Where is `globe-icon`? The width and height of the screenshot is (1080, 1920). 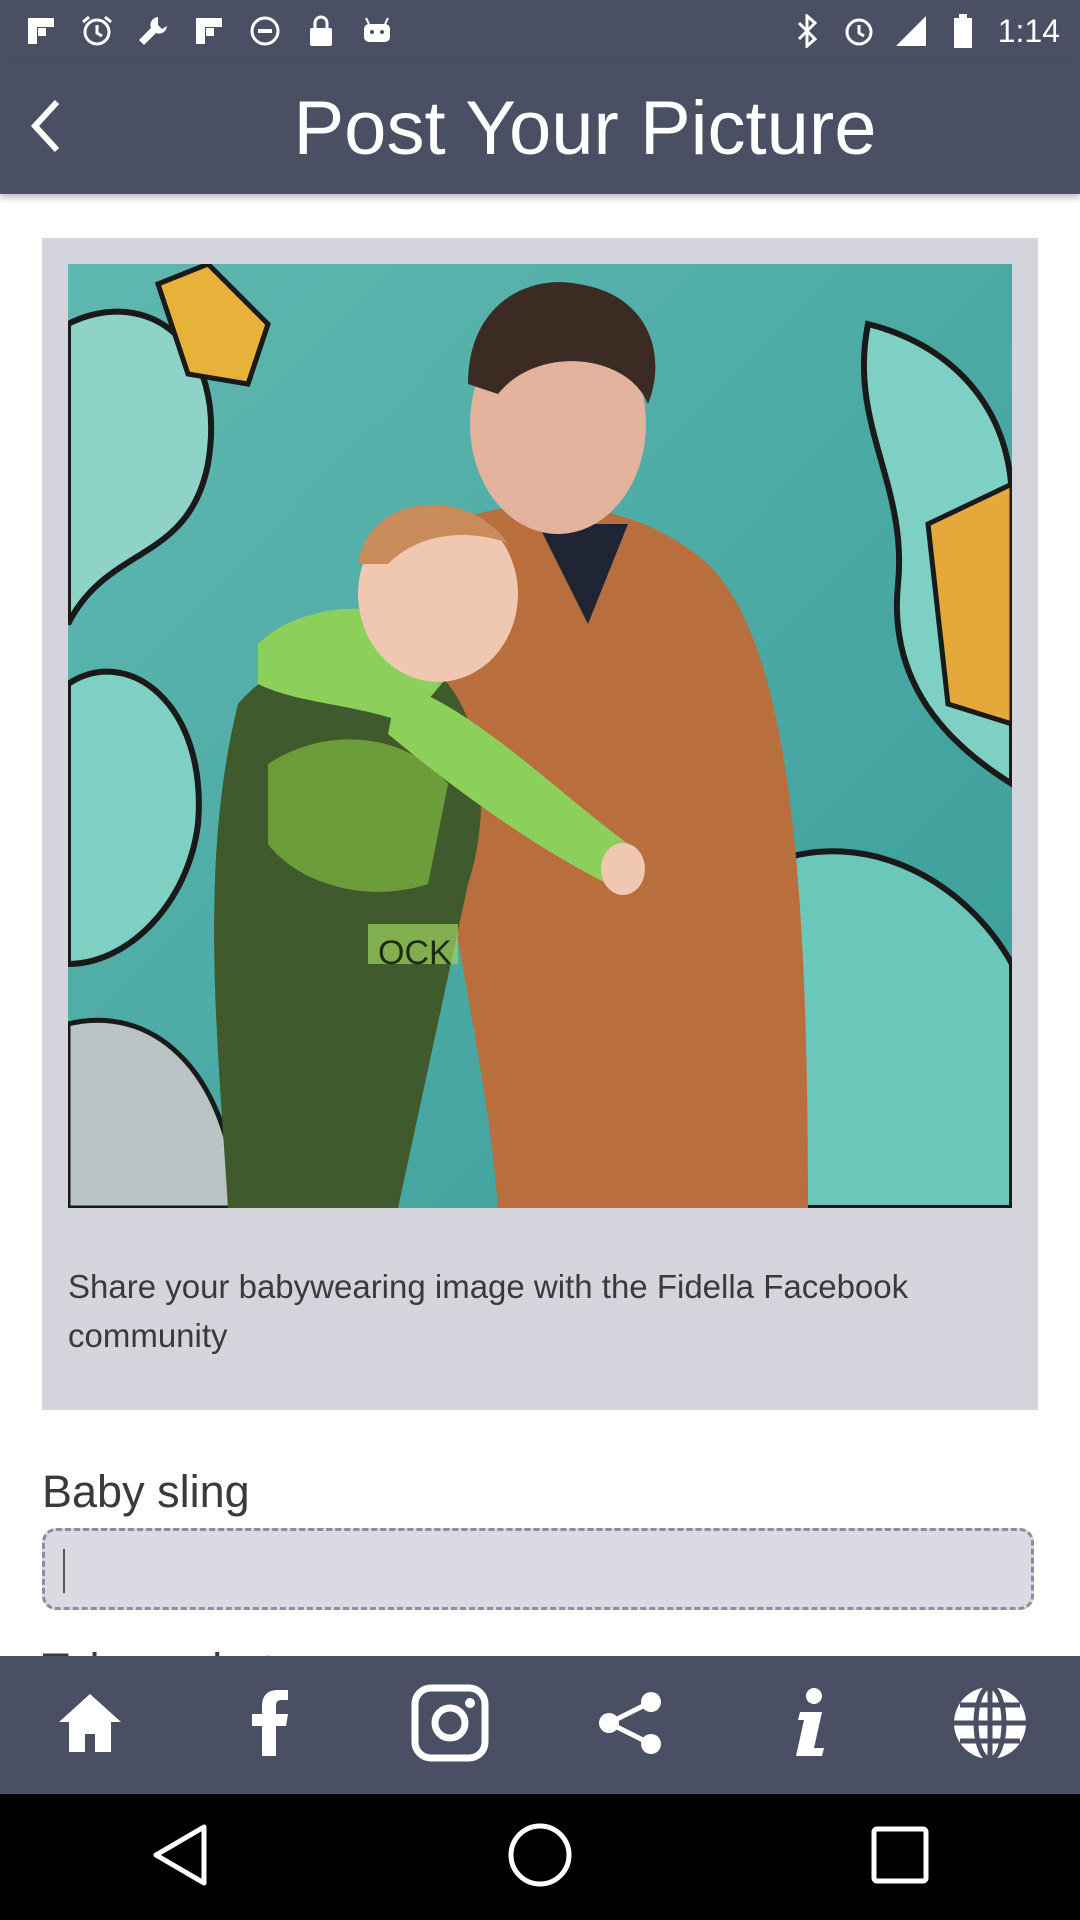 globe-icon is located at coordinates (990, 1725).